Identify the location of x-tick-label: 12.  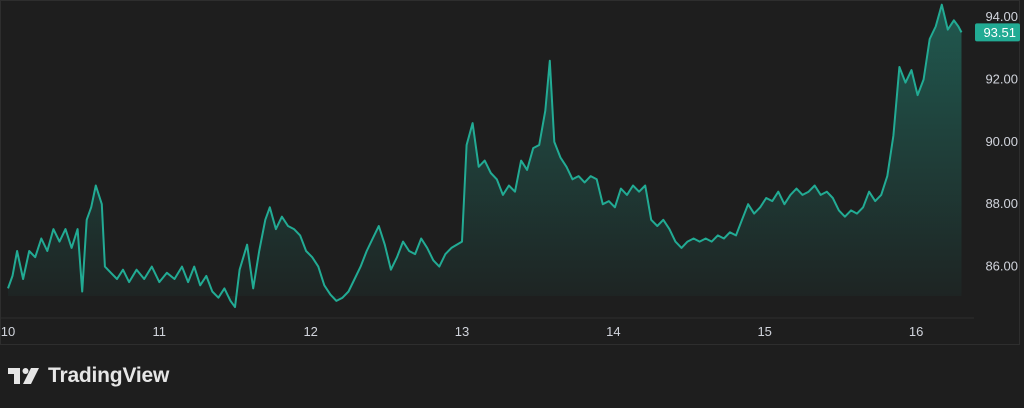
(310, 331).